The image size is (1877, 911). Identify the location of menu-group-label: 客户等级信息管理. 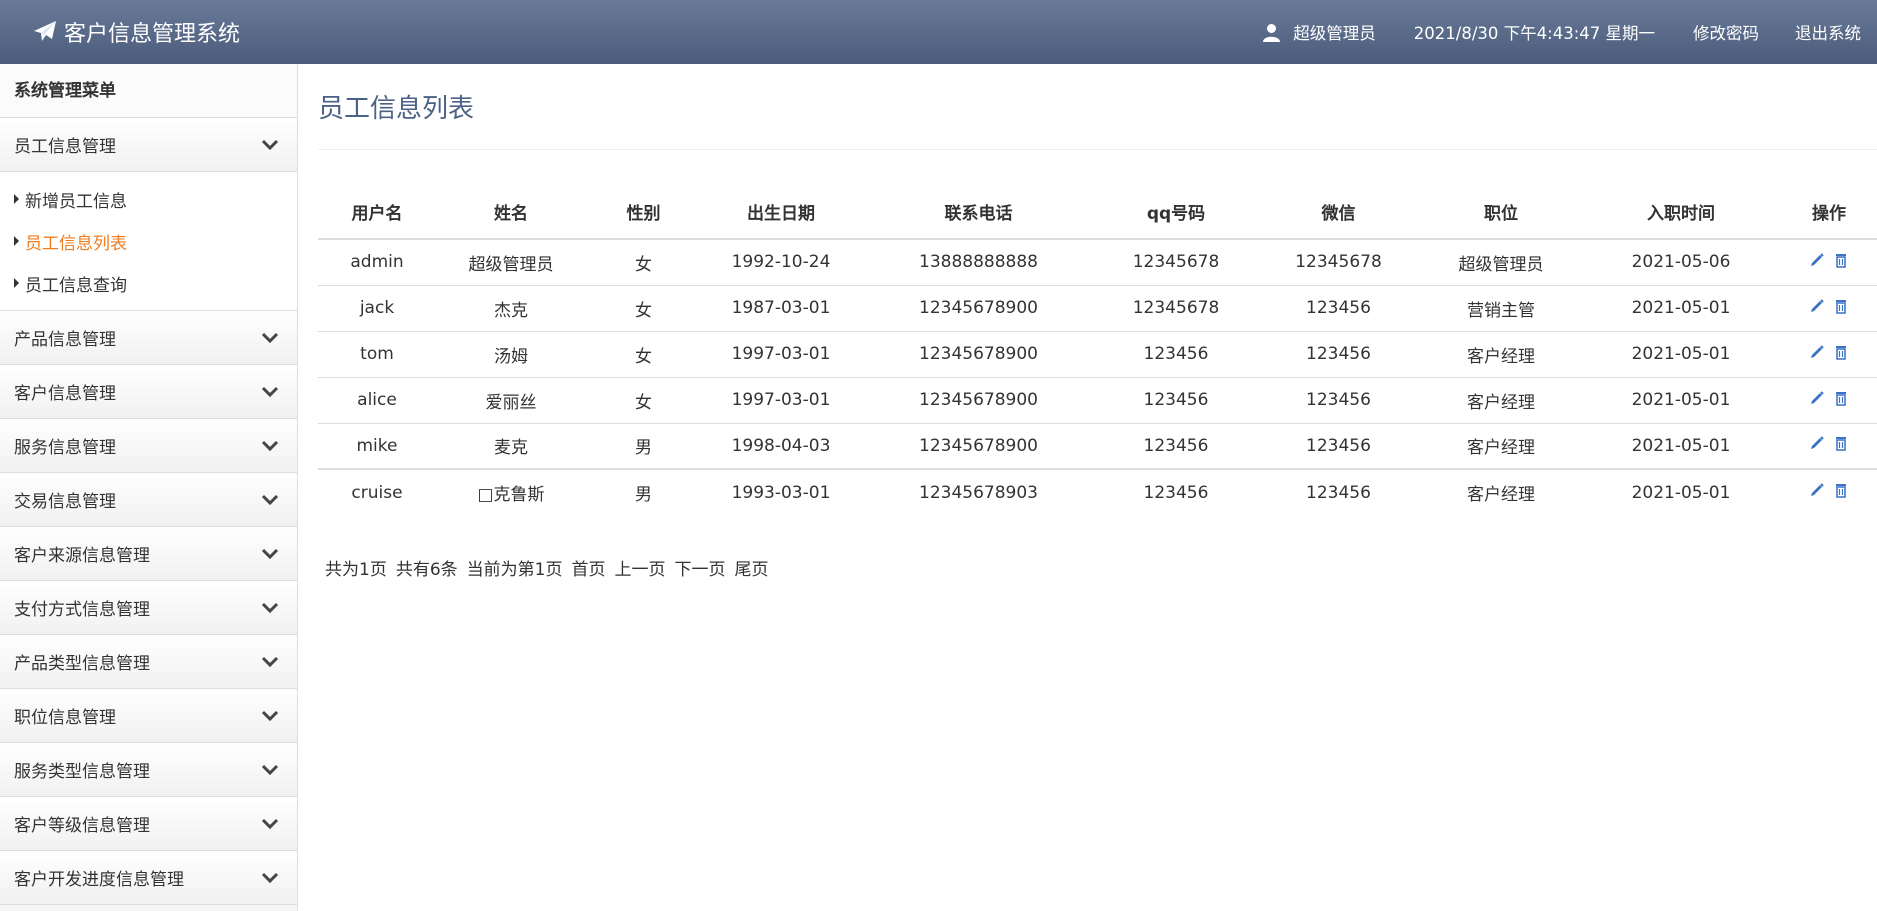
(82, 826).